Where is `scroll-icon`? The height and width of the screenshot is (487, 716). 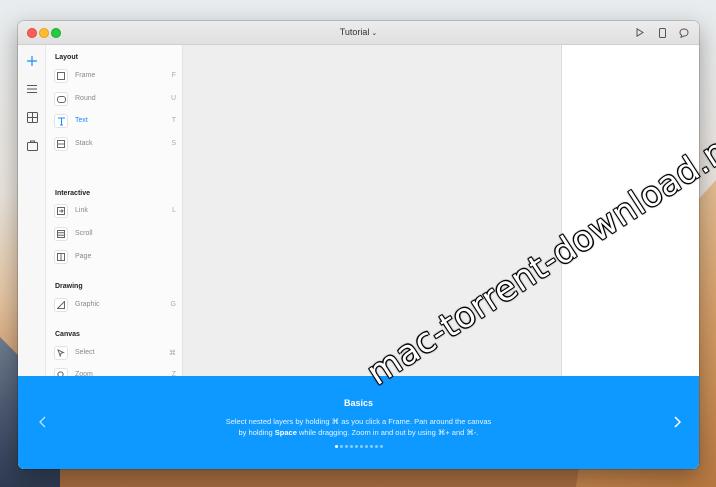 scroll-icon is located at coordinates (61, 234).